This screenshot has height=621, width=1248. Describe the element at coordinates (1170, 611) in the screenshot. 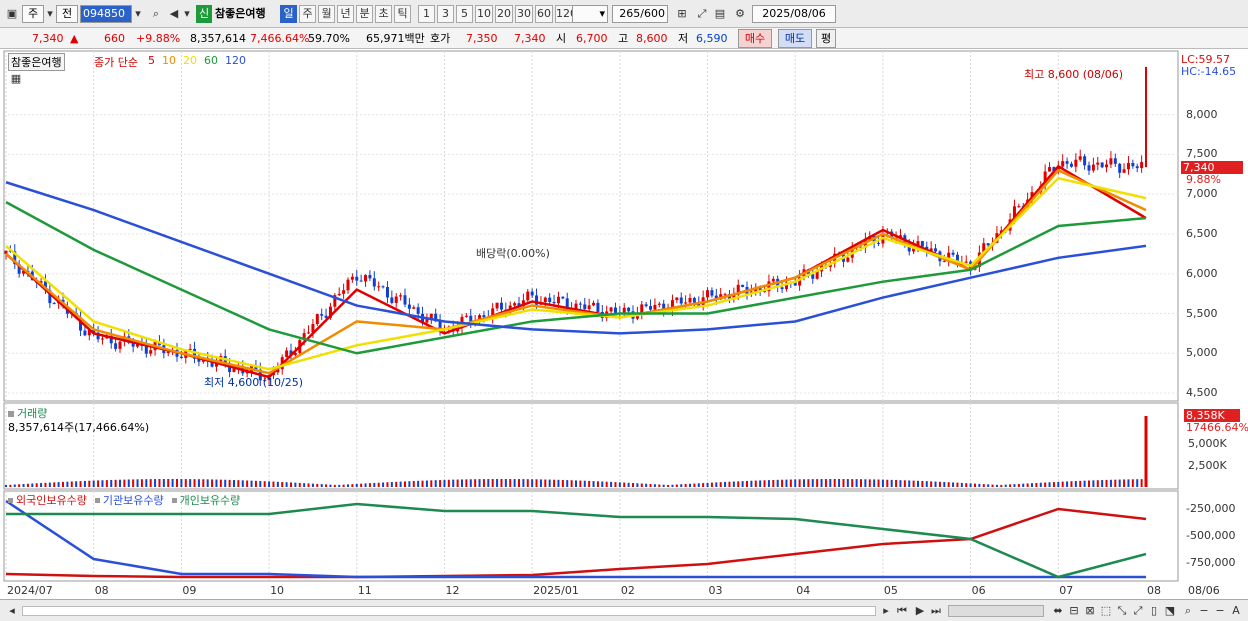

I see `tool-icon-8: ⬔` at that location.